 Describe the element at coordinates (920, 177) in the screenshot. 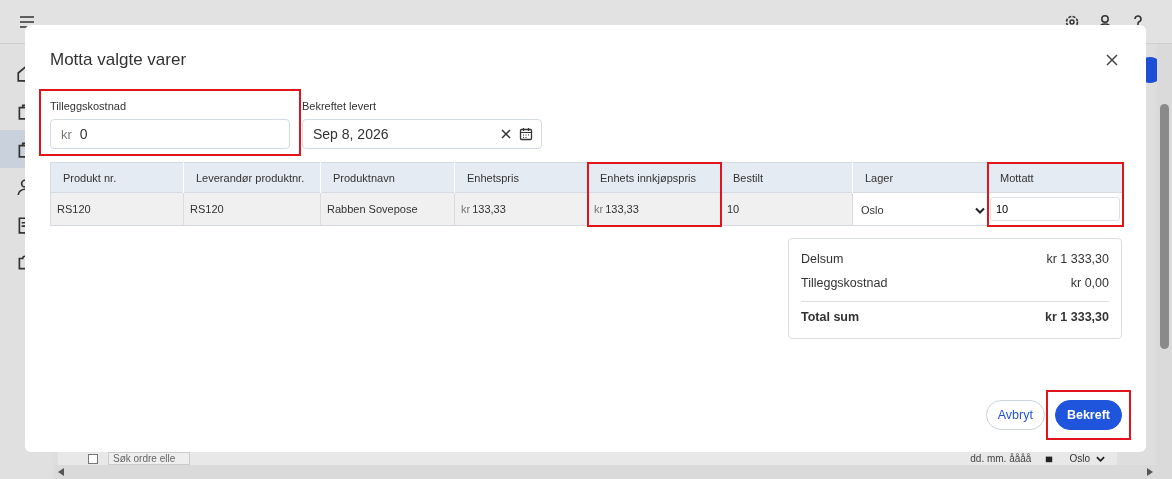

I see `column-header: Lager` at that location.